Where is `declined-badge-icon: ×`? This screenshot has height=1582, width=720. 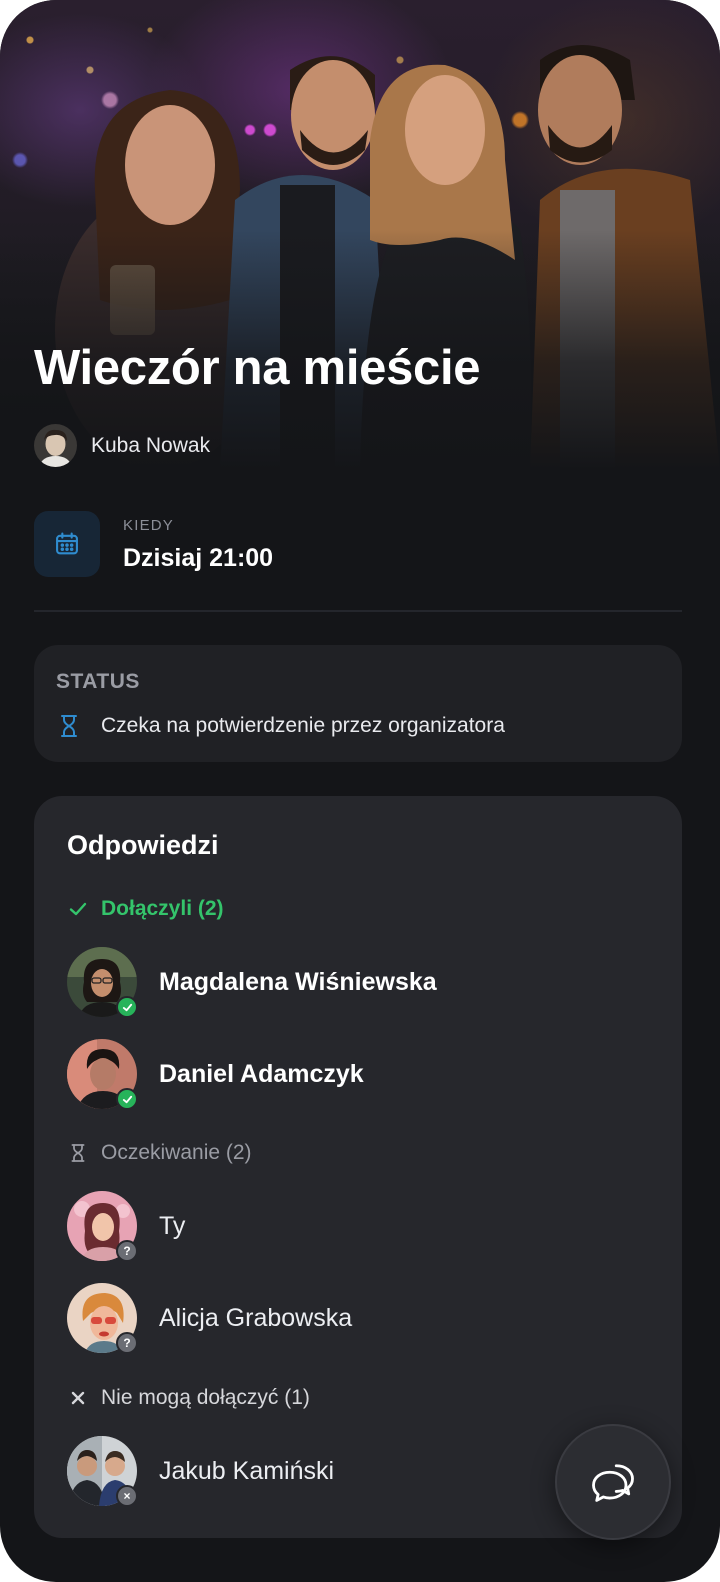
declined-badge-icon: × is located at coordinates (127, 1496).